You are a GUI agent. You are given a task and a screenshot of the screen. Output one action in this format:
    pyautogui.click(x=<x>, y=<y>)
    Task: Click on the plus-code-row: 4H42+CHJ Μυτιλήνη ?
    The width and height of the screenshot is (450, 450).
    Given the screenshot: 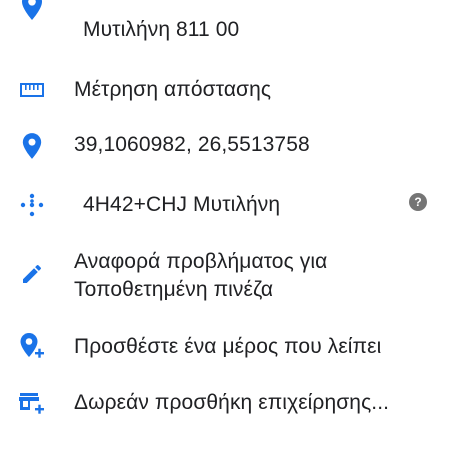 What is the action you would take?
    pyautogui.click(x=225, y=205)
    